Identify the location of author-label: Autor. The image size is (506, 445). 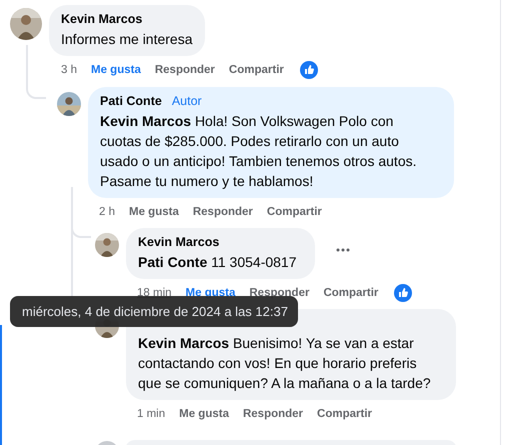
(187, 101).